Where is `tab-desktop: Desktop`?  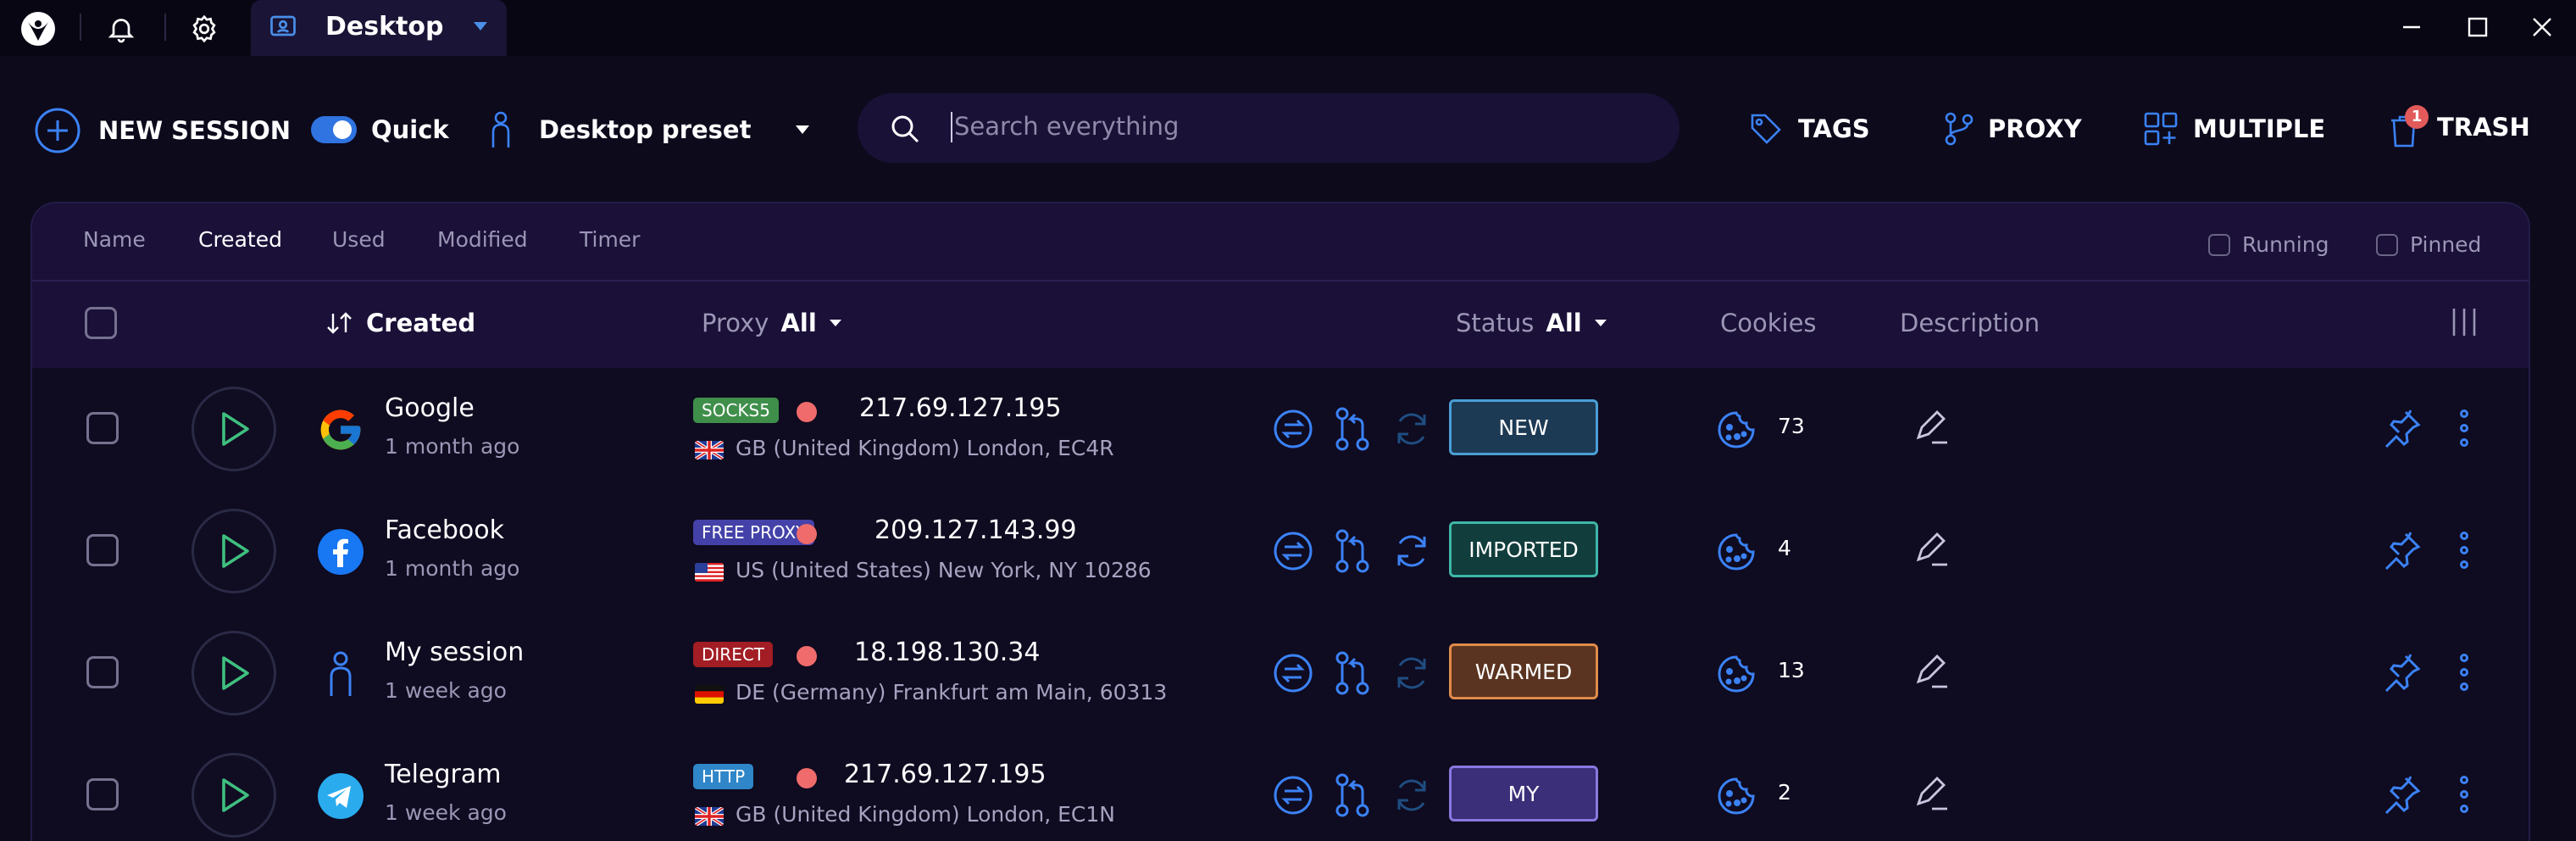
tab-desktop: Desktop is located at coordinates (379, 28).